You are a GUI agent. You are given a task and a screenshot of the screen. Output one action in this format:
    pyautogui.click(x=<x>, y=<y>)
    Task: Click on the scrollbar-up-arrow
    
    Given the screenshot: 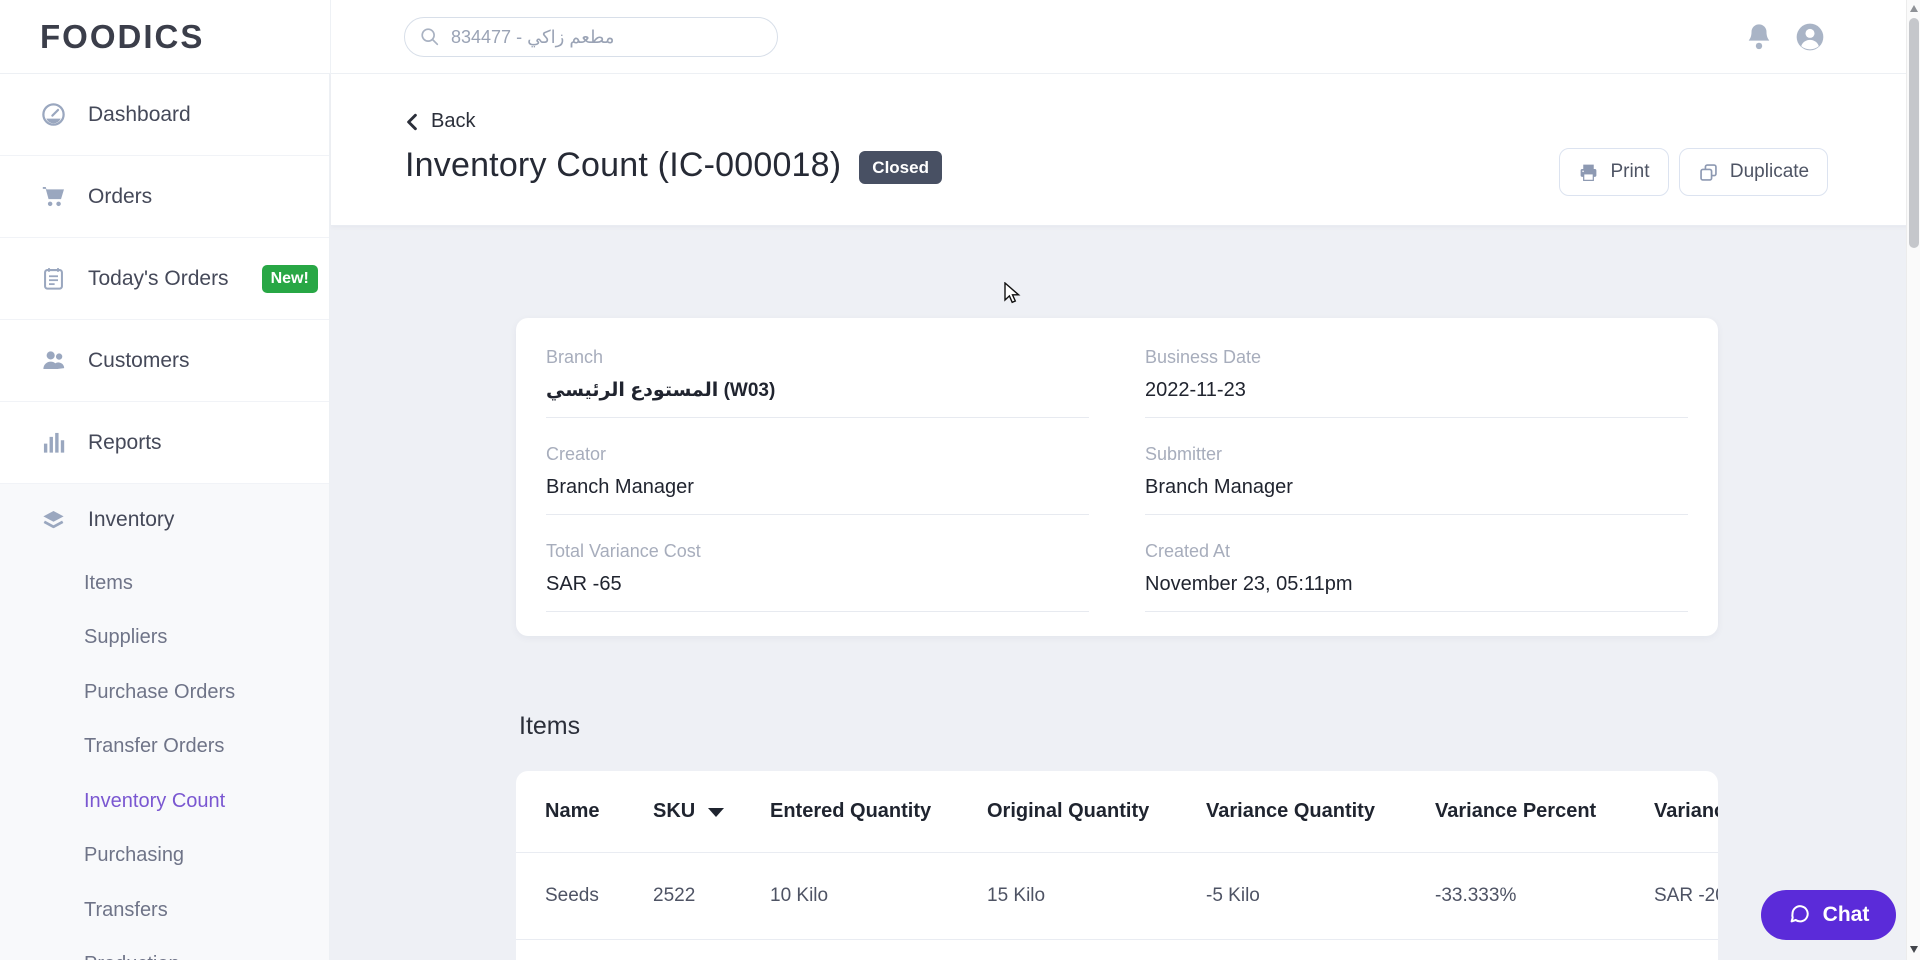 What is the action you would take?
    pyautogui.click(x=1914, y=8)
    